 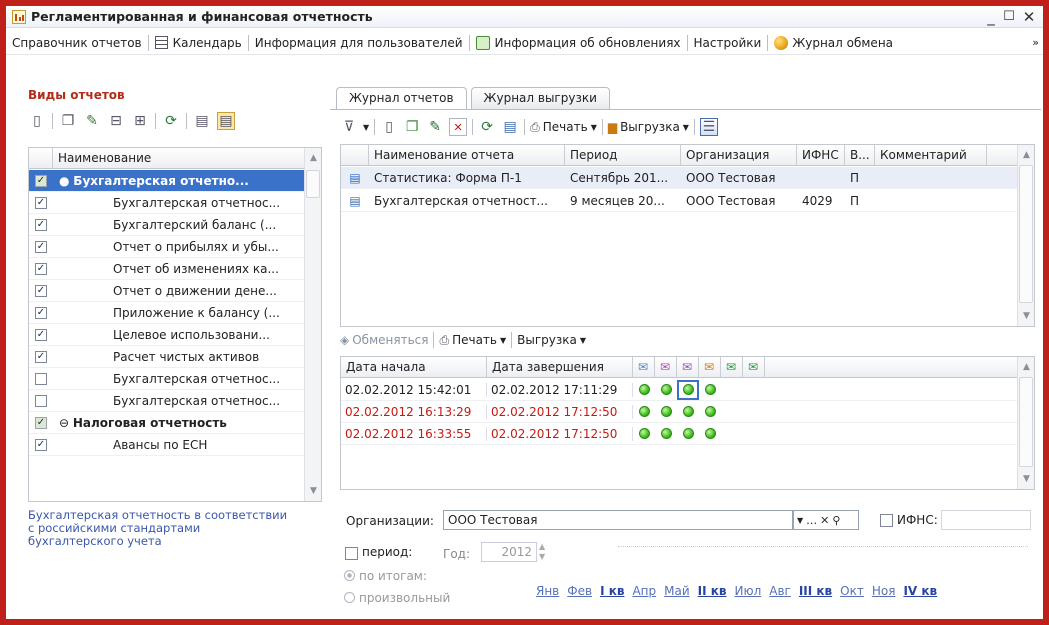 I want to click on year-field: 2012, so click(x=509, y=552).